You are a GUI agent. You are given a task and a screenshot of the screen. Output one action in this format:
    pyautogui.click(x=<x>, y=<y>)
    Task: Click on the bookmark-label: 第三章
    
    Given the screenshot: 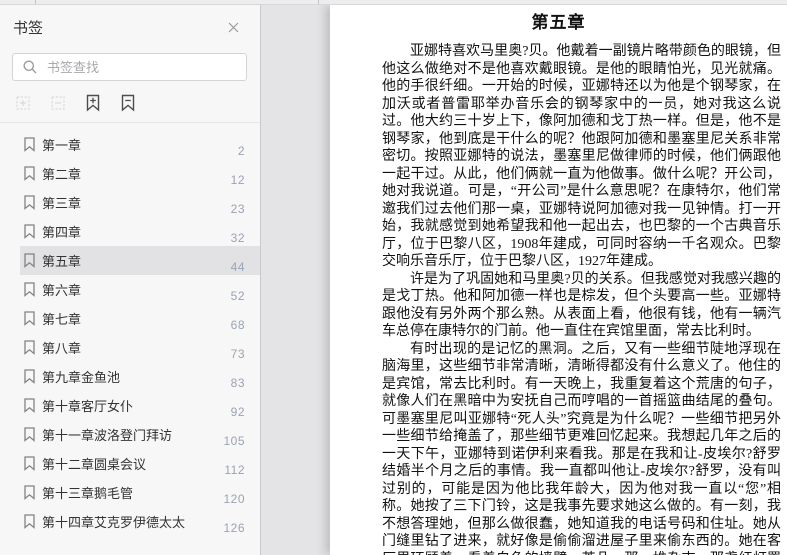 What is the action you would take?
    pyautogui.click(x=62, y=203)
    